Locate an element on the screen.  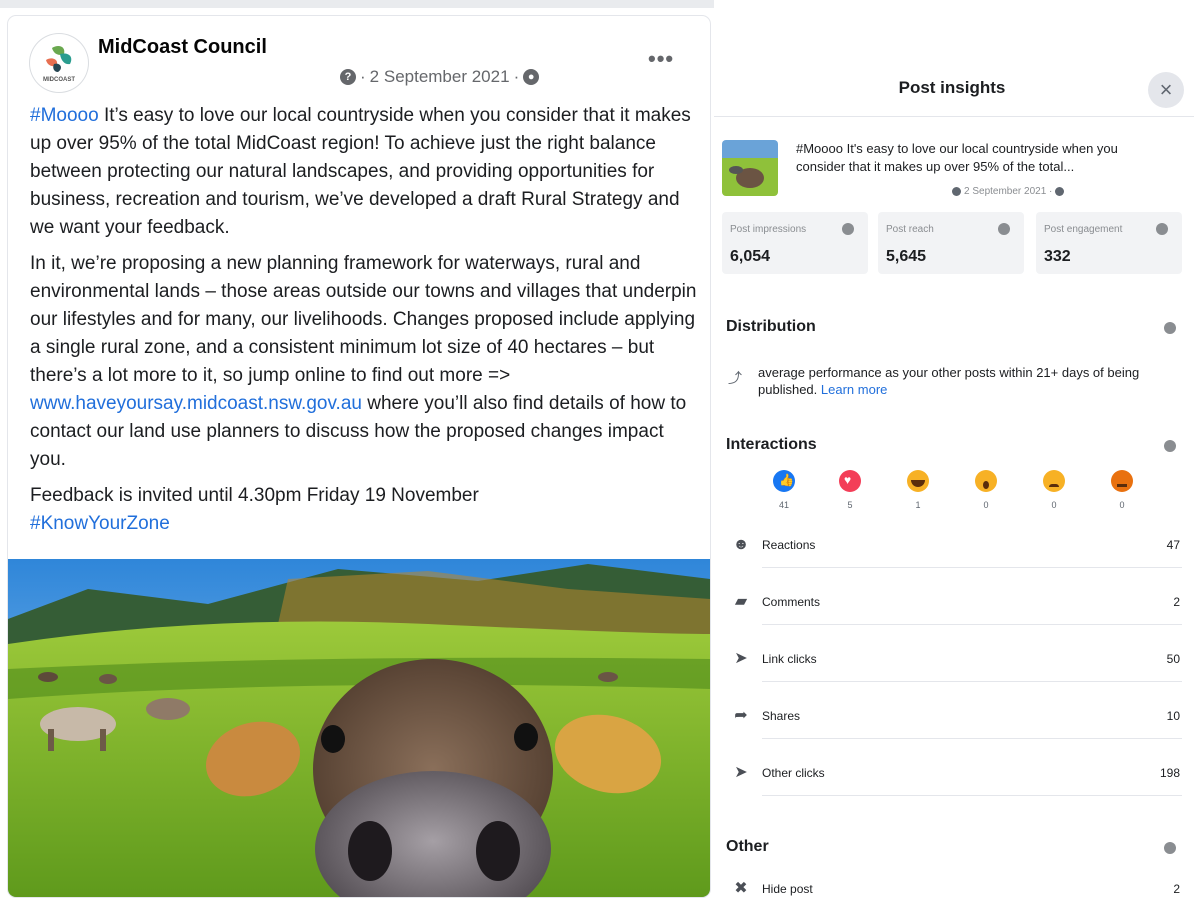
reaction-love: ♥ 5 is located at coordinates (850, 490).